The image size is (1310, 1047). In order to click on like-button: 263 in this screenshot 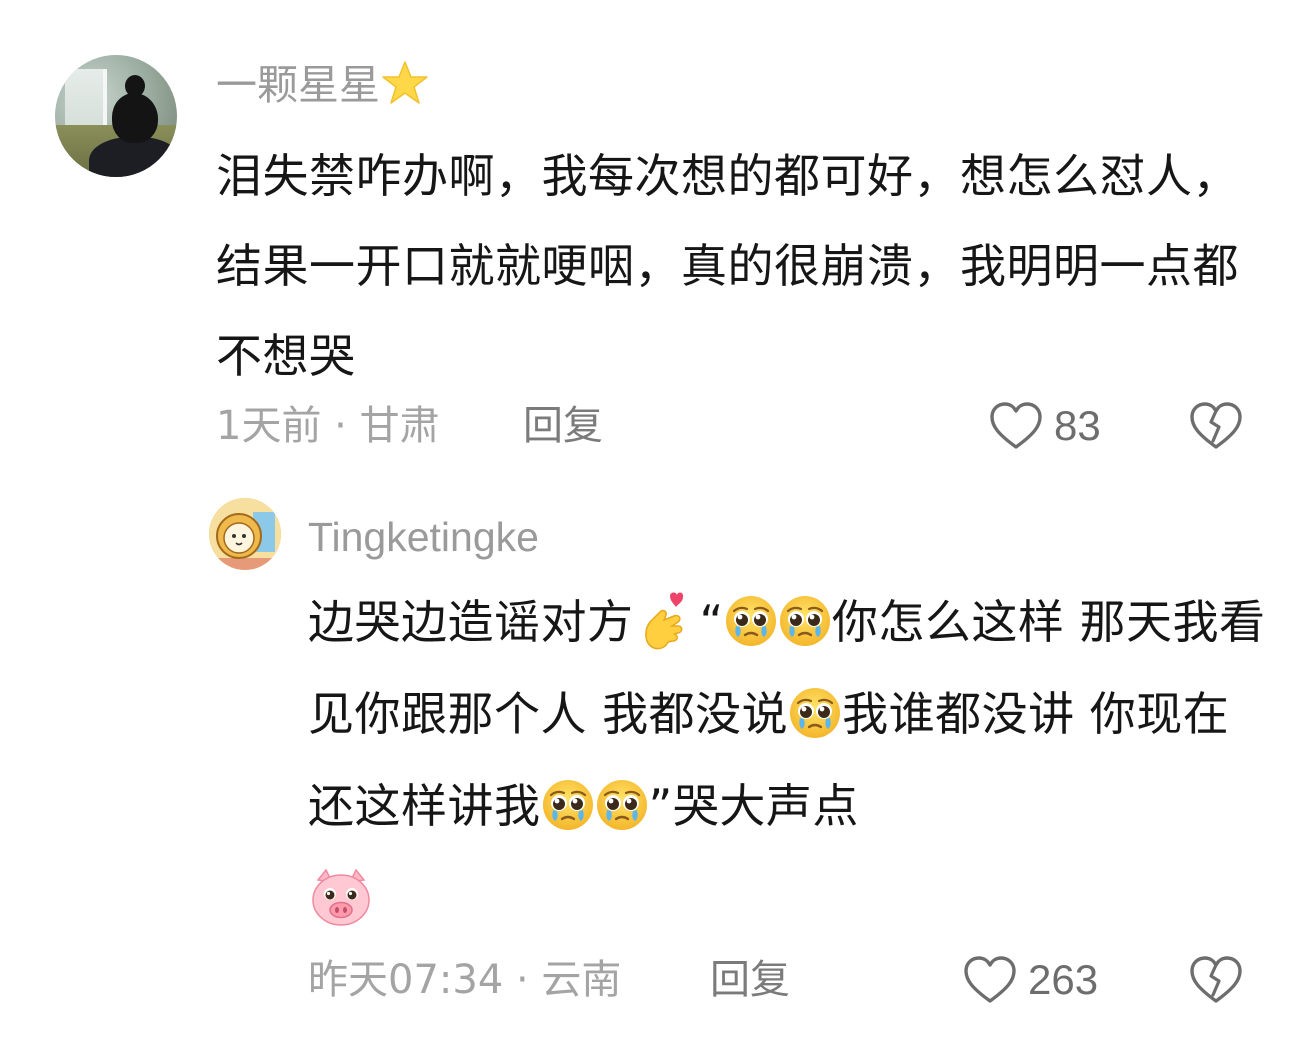, I will do `click(1030, 980)`.